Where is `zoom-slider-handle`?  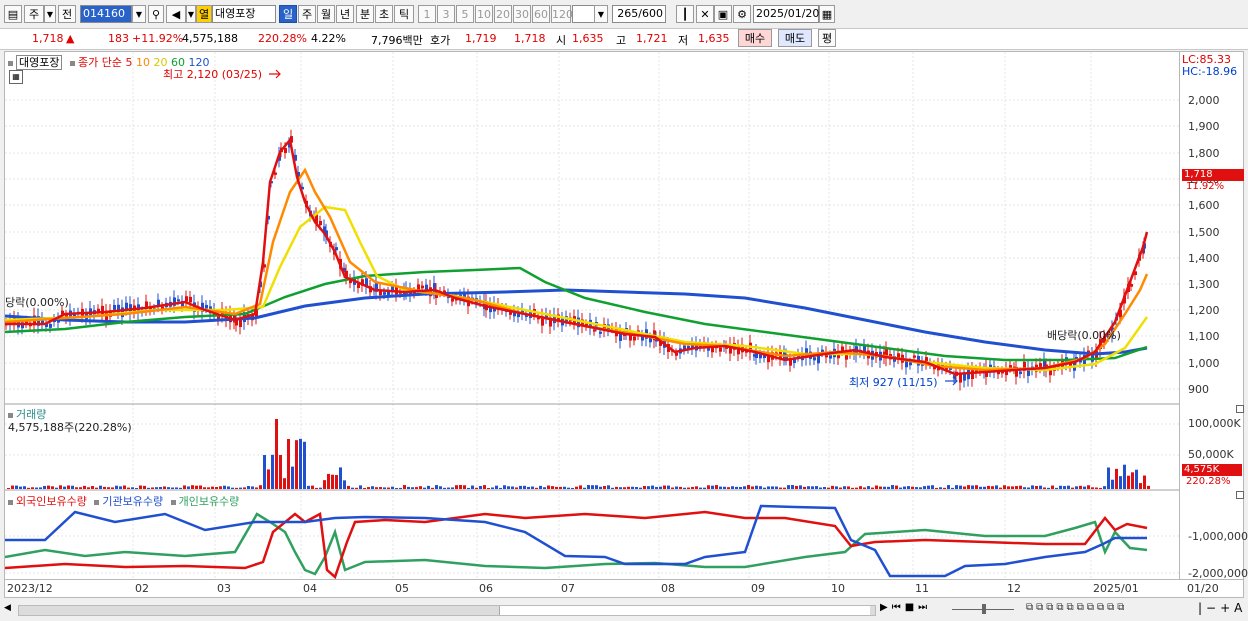 zoom-slider-handle is located at coordinates (984, 609).